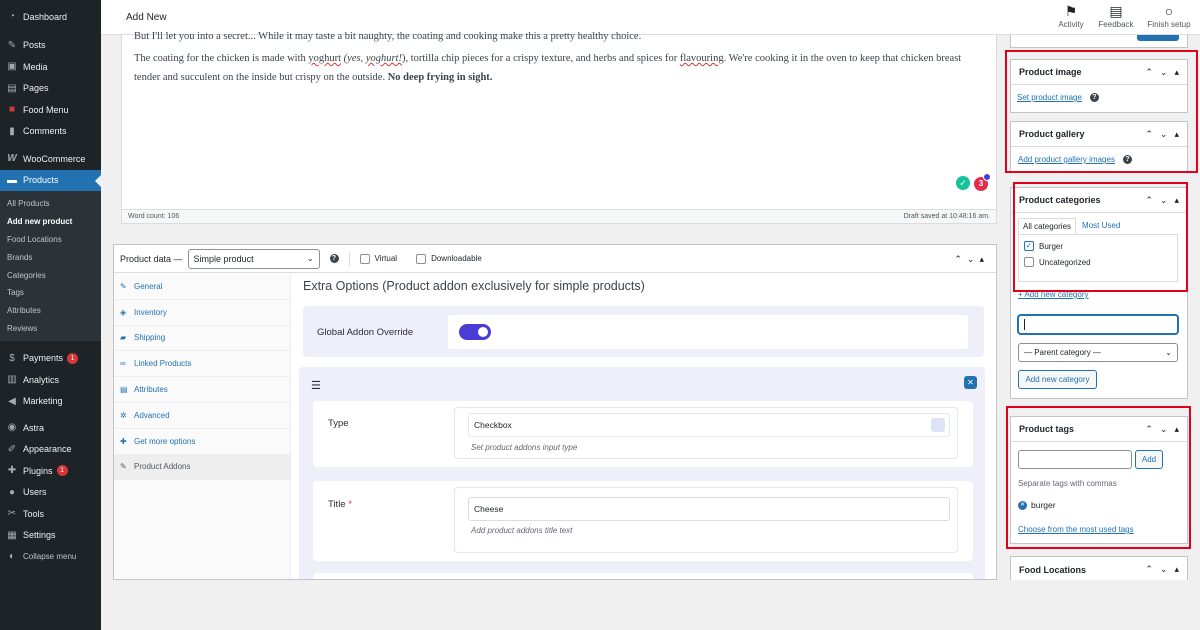  I want to click on virtual-checkbox: Virtual, so click(378, 258).